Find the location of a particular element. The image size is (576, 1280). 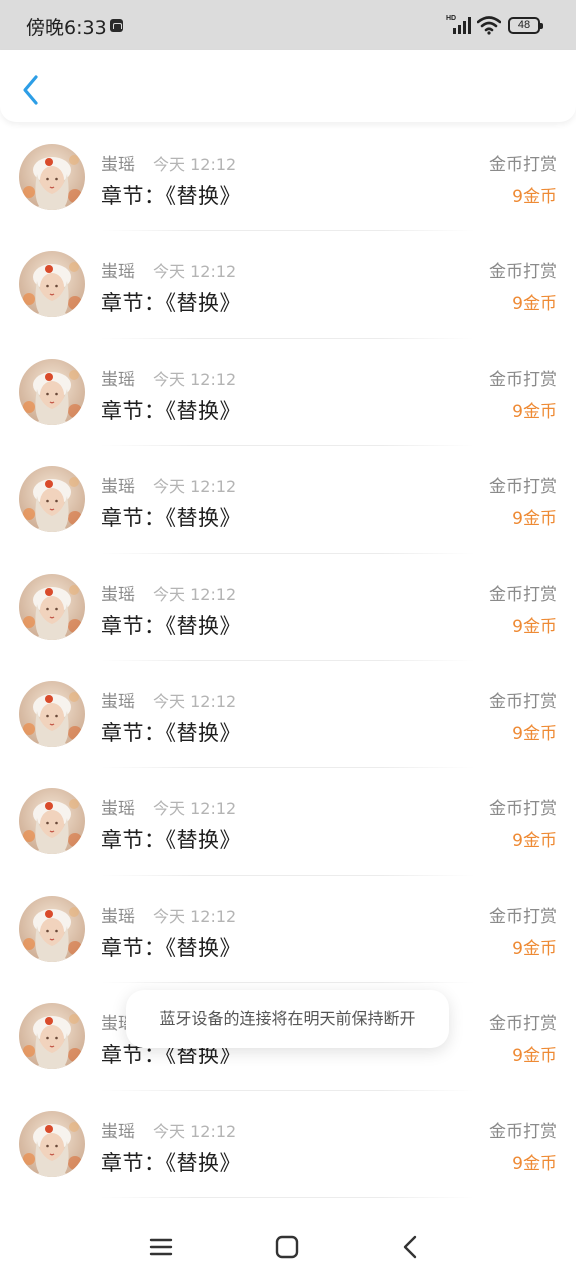

menu-button is located at coordinates (161, 1247).